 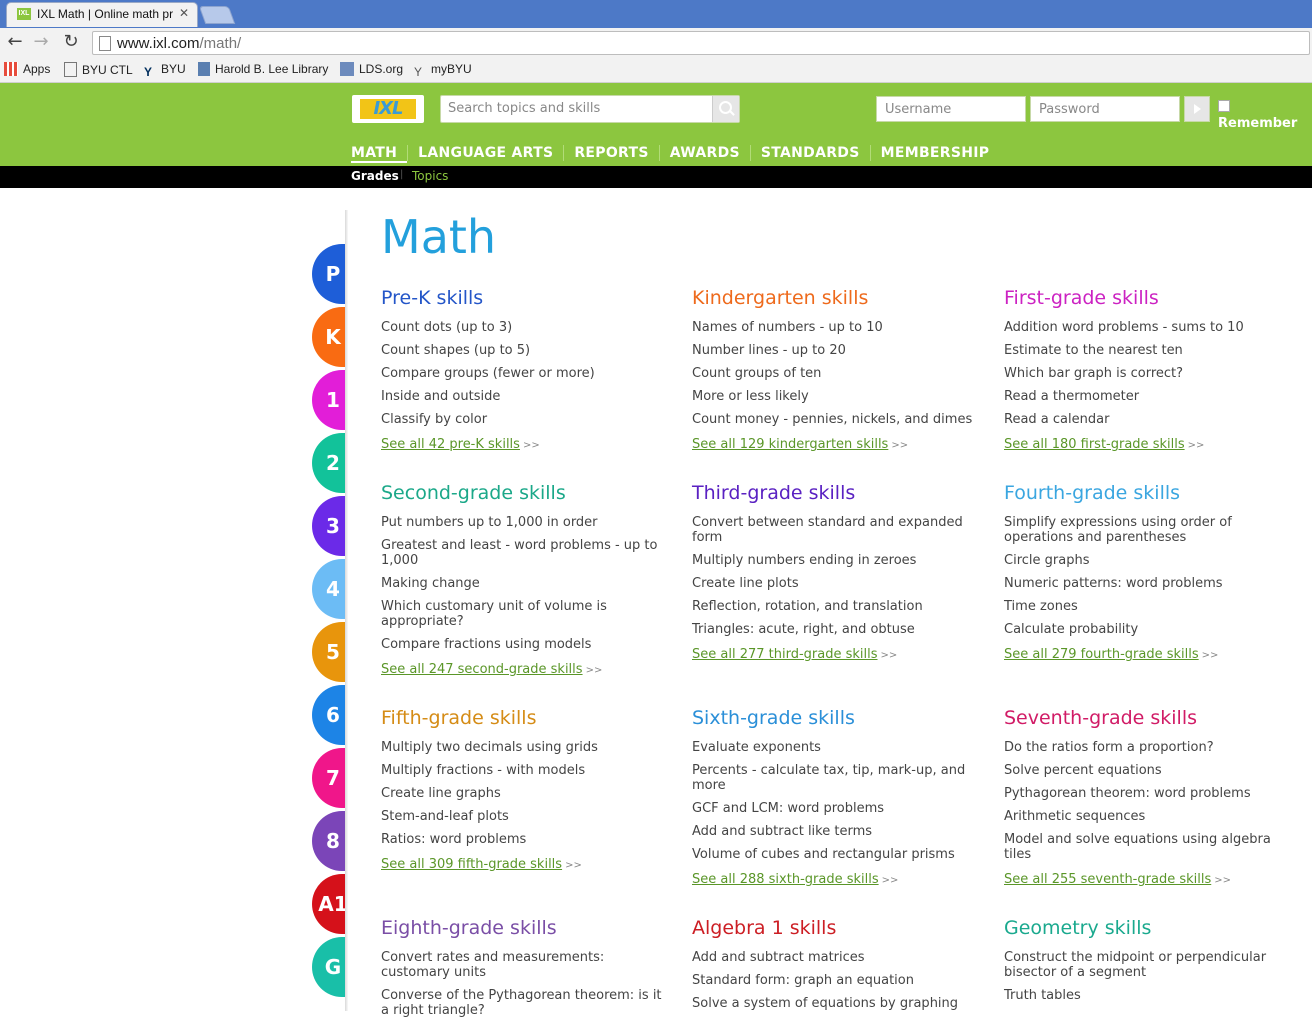 I want to click on grade-heading: Sixth-grade skills, so click(x=837, y=718).